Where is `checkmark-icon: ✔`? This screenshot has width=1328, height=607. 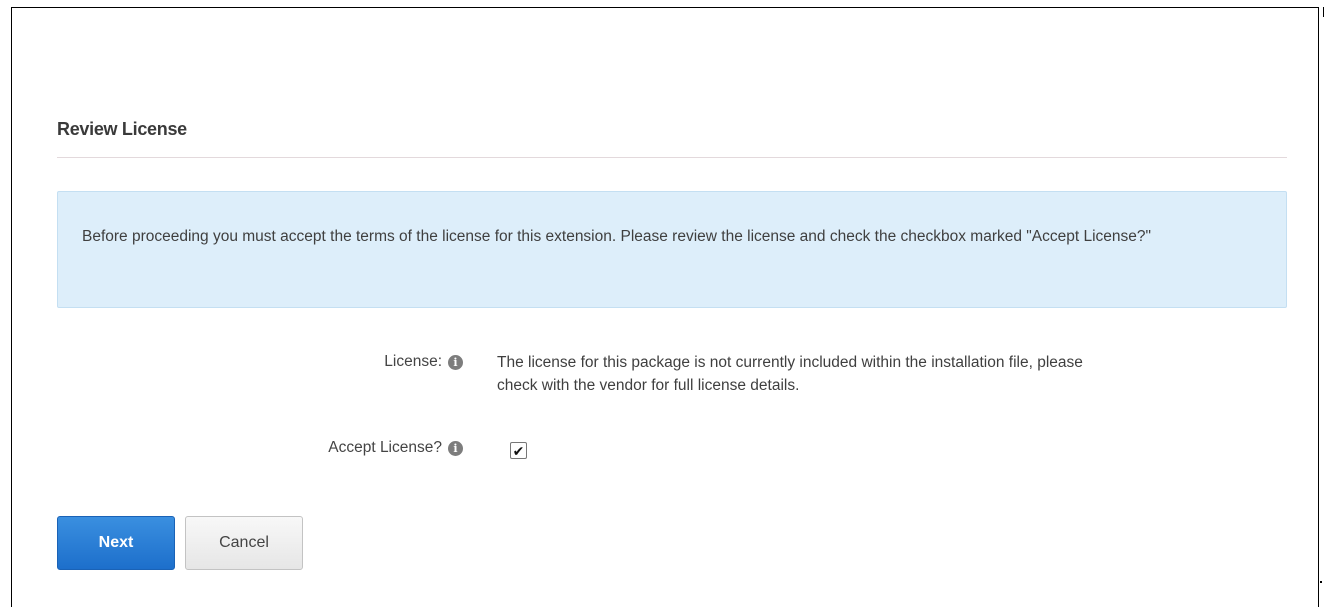 checkmark-icon: ✔ is located at coordinates (518, 450).